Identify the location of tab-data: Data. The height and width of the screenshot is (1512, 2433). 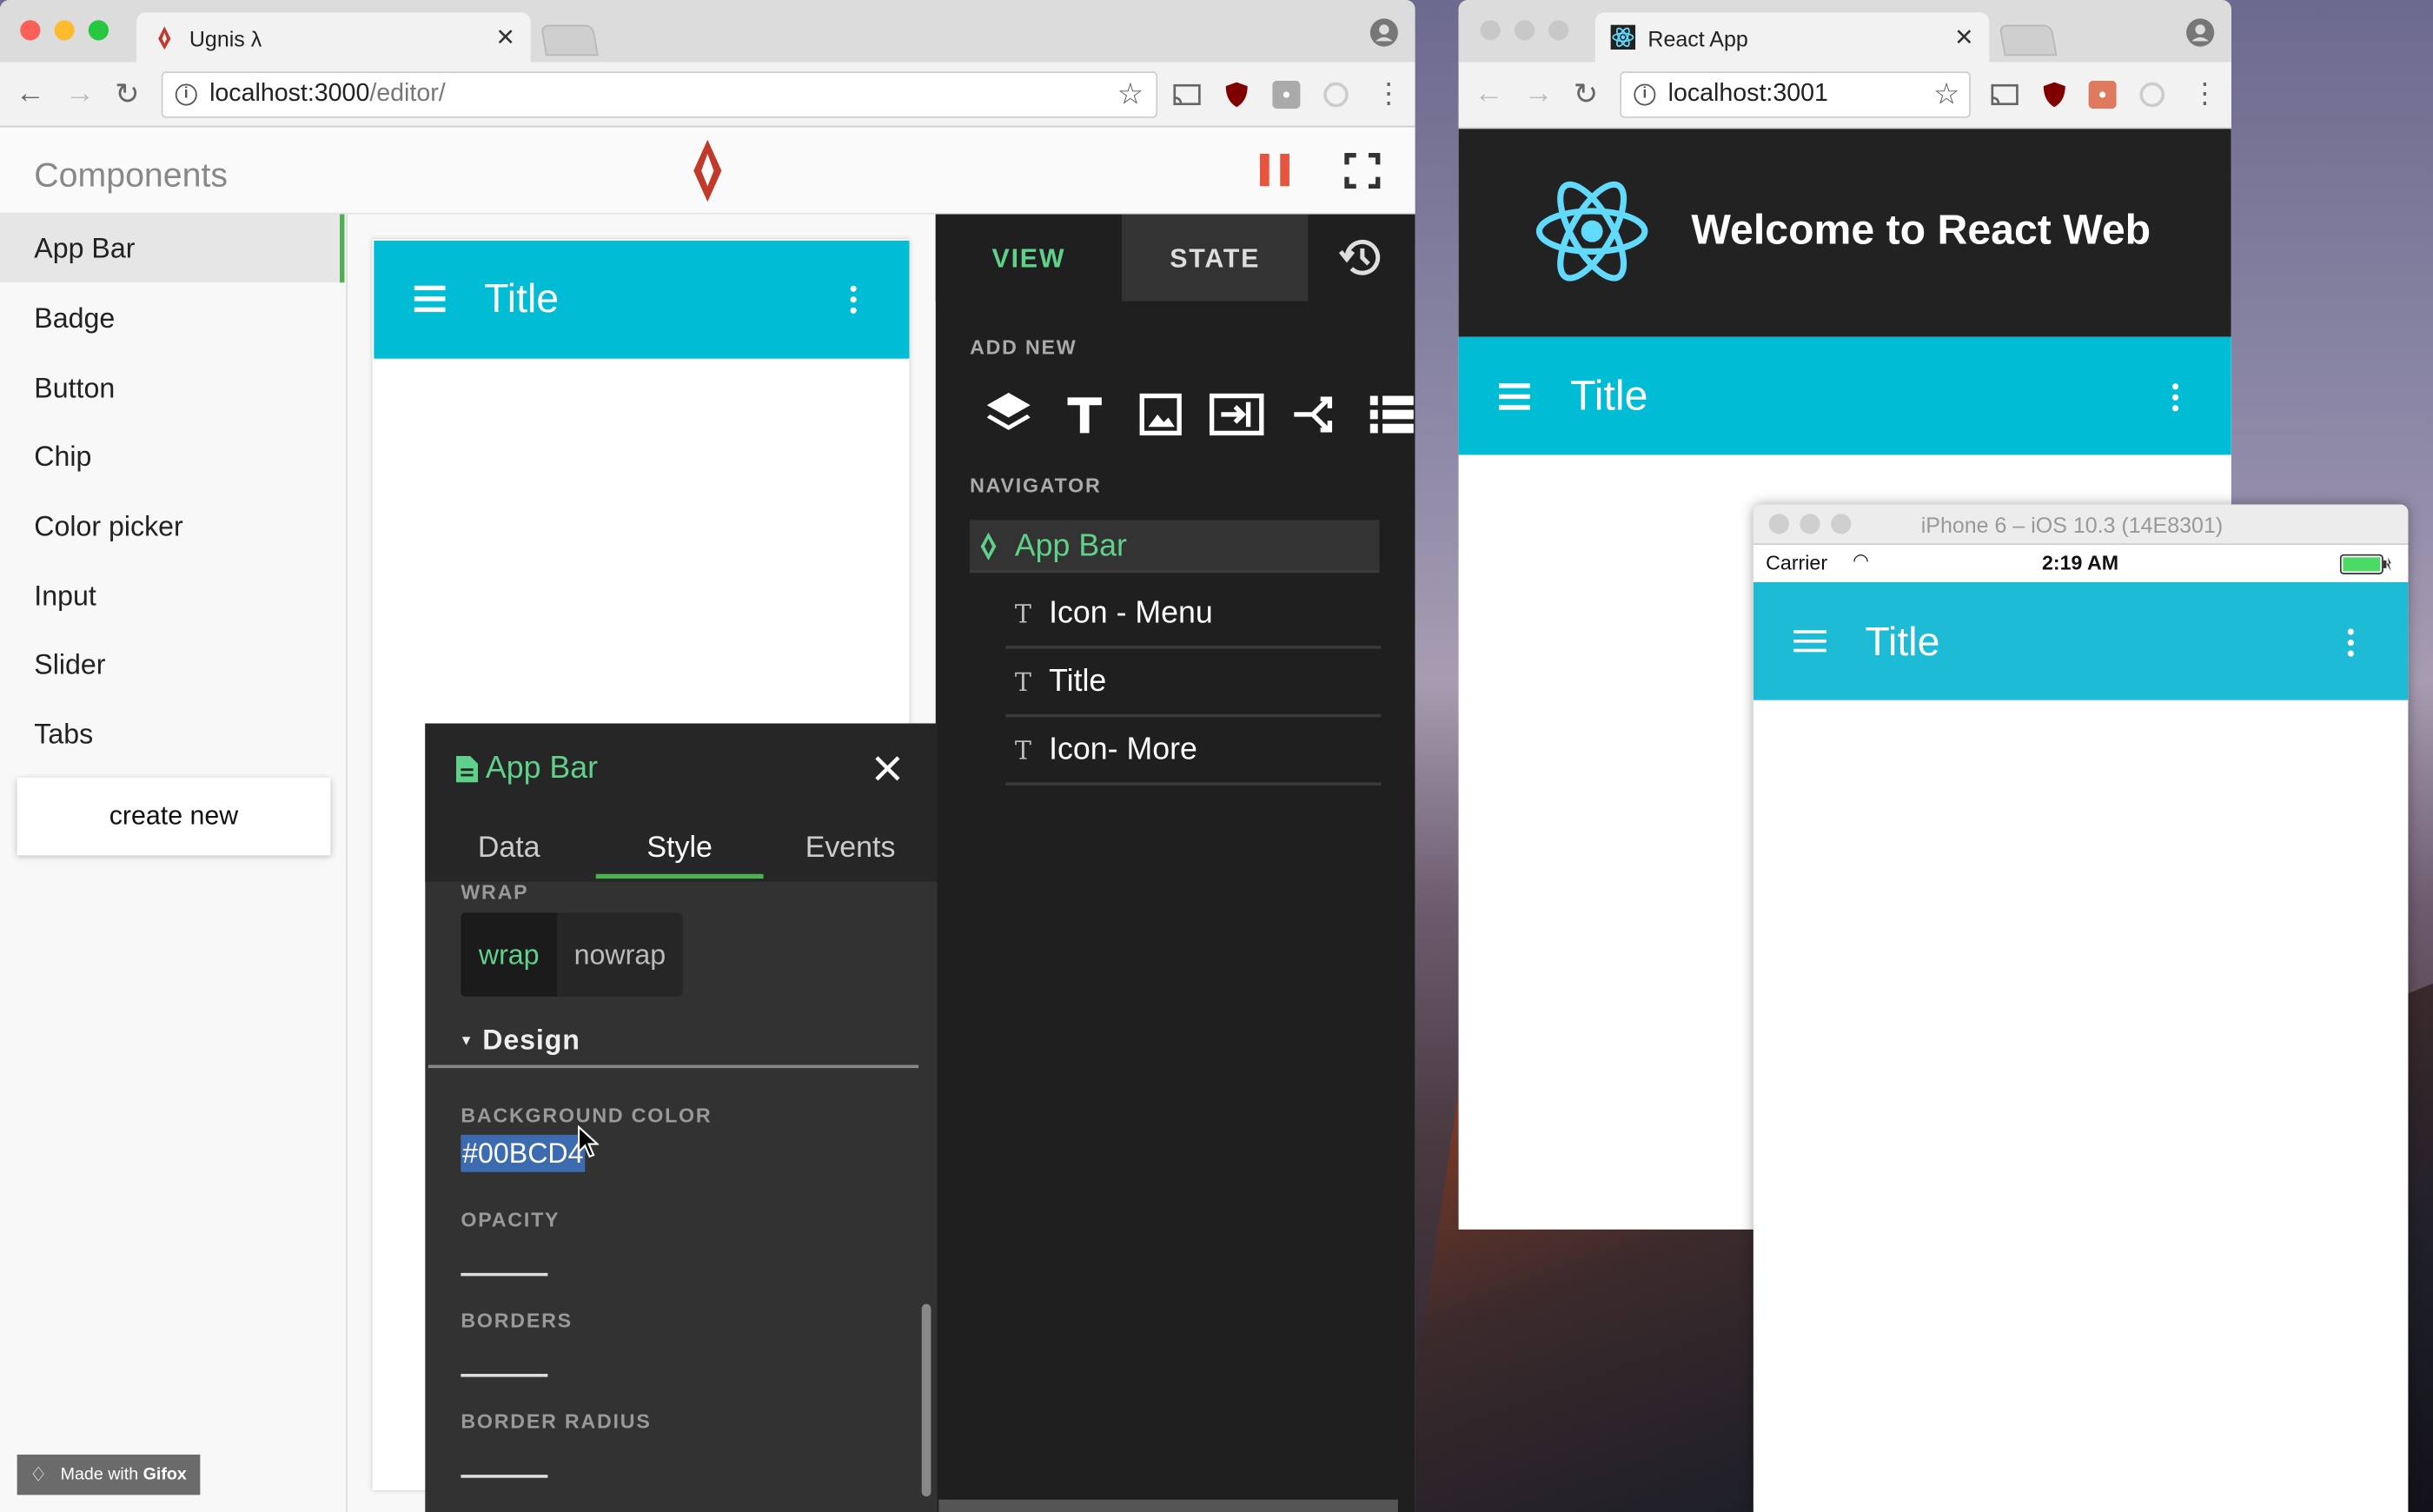
(509, 849).